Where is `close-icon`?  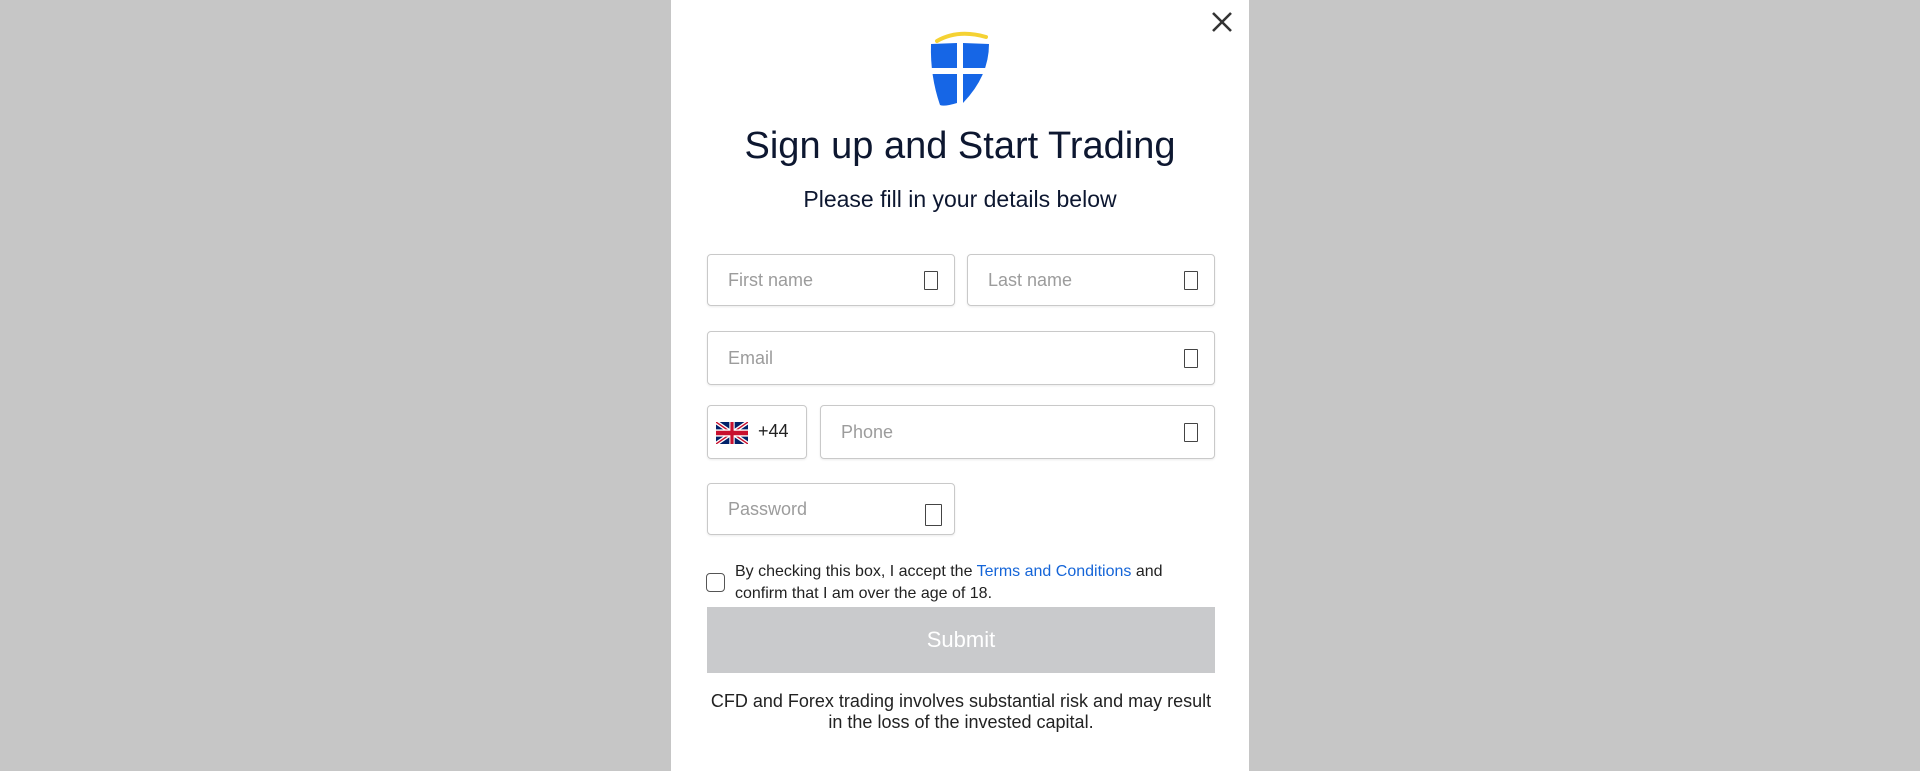
close-icon is located at coordinates (1222, 22).